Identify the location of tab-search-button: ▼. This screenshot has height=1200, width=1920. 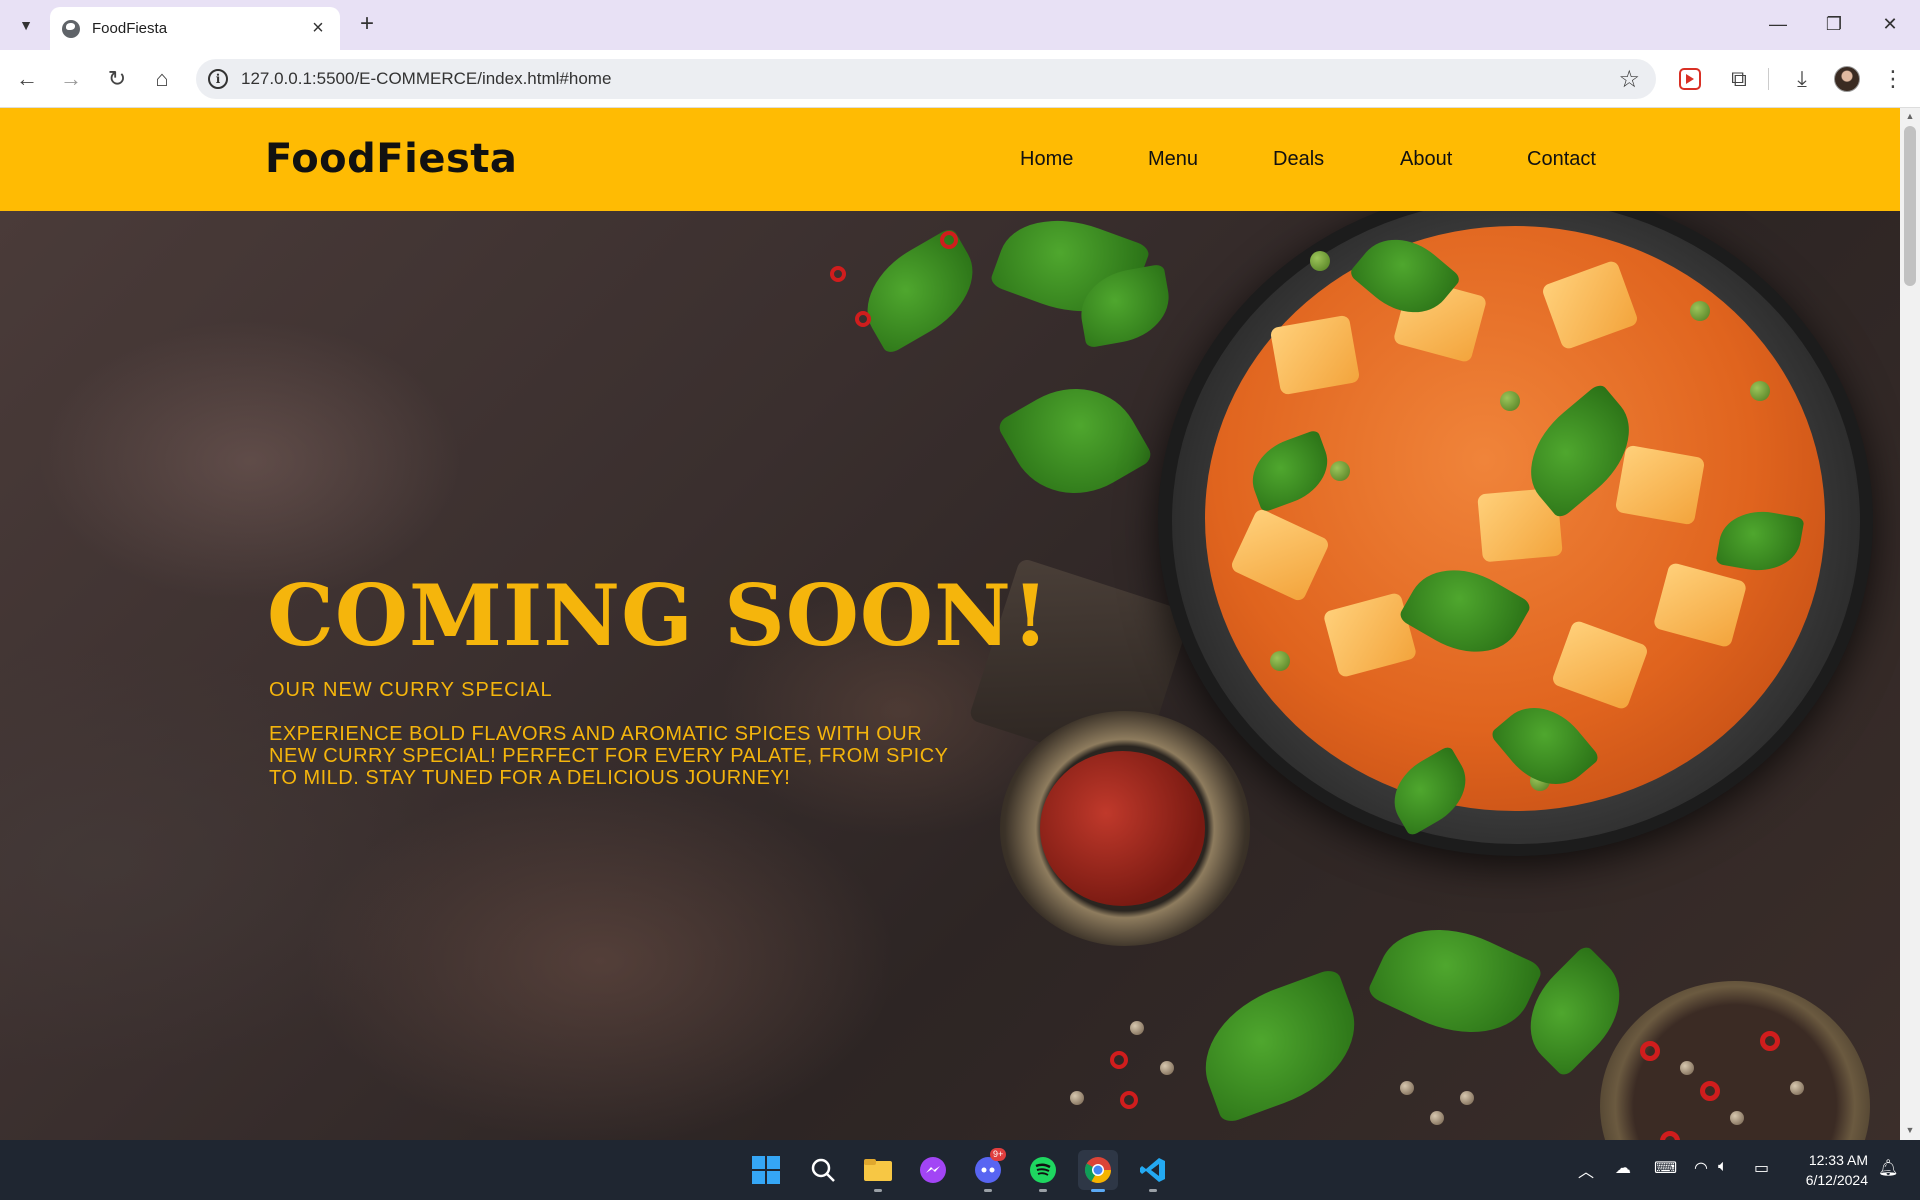
(26, 25).